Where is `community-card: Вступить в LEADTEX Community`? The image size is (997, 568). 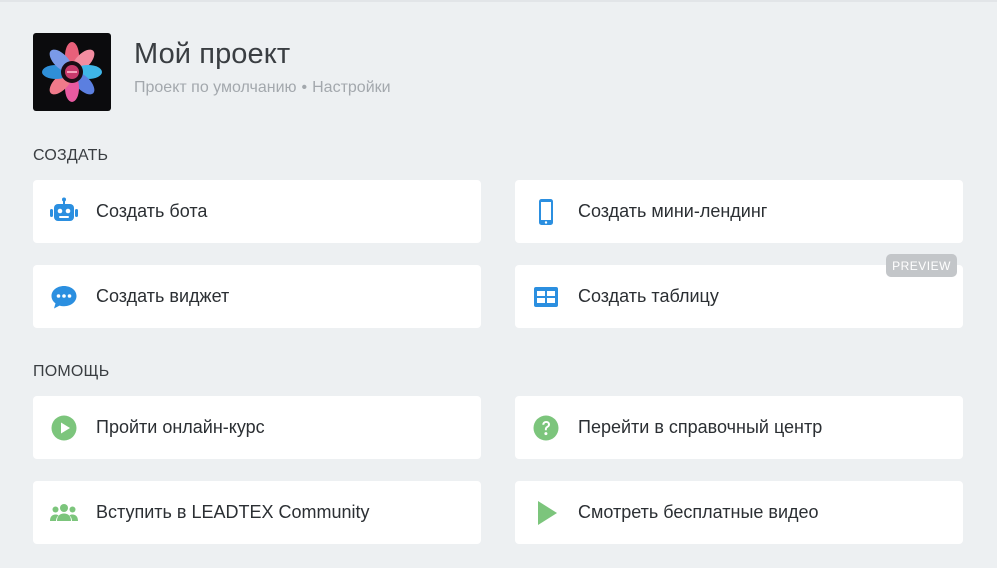 community-card: Вступить в LEADTEX Community is located at coordinates (257, 512).